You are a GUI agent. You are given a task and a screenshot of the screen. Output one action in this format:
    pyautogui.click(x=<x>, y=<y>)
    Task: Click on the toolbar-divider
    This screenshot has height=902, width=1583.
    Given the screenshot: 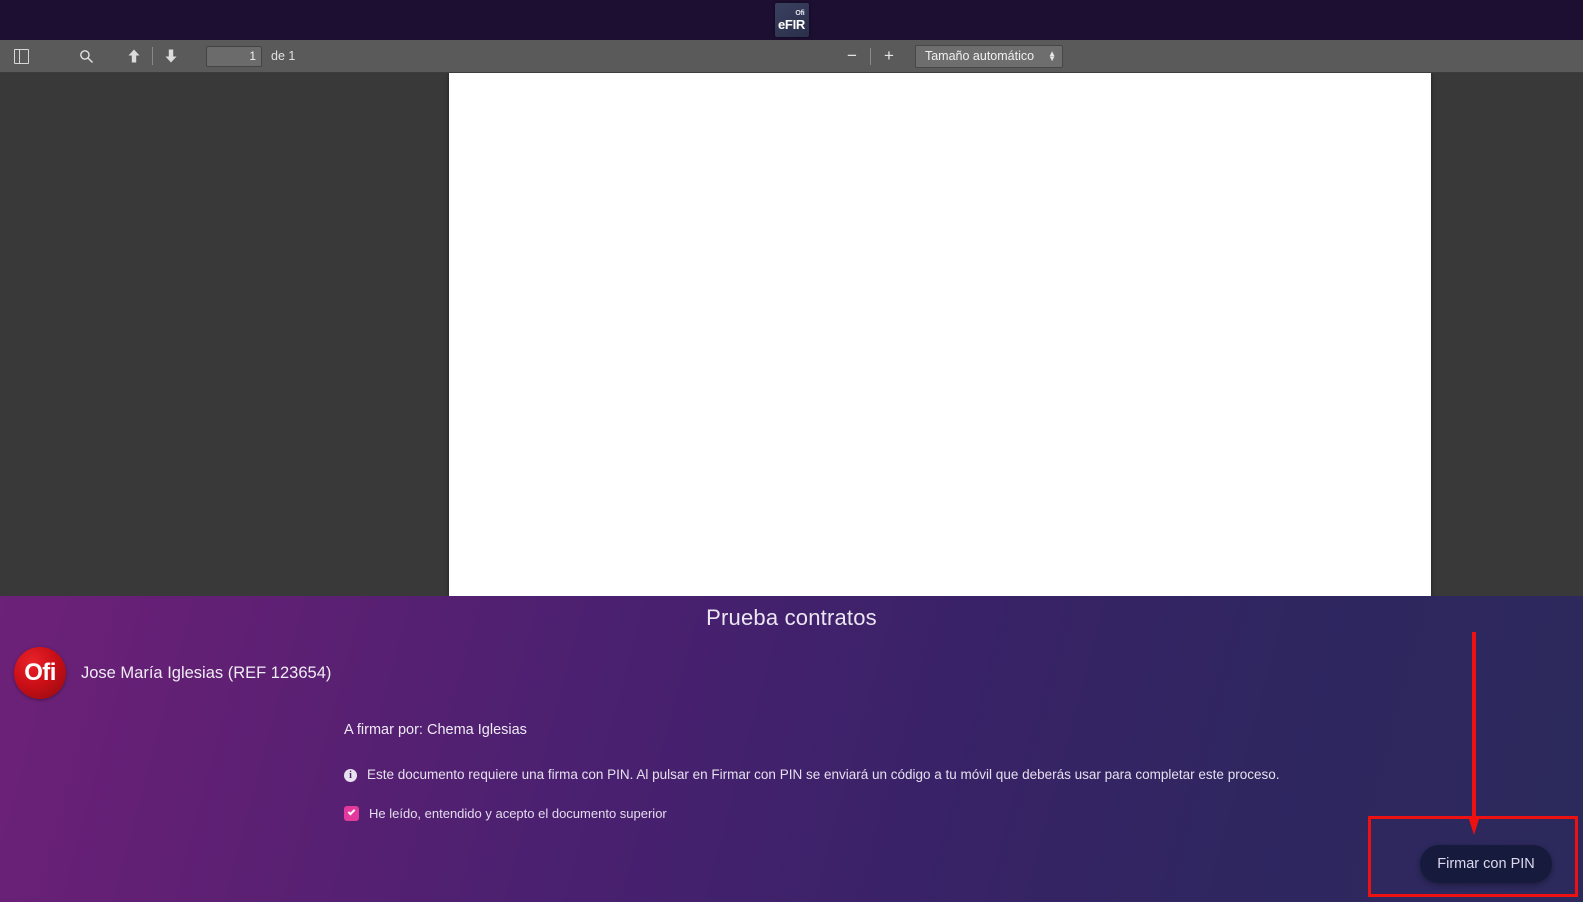 What is the action you would take?
    pyautogui.click(x=152, y=56)
    